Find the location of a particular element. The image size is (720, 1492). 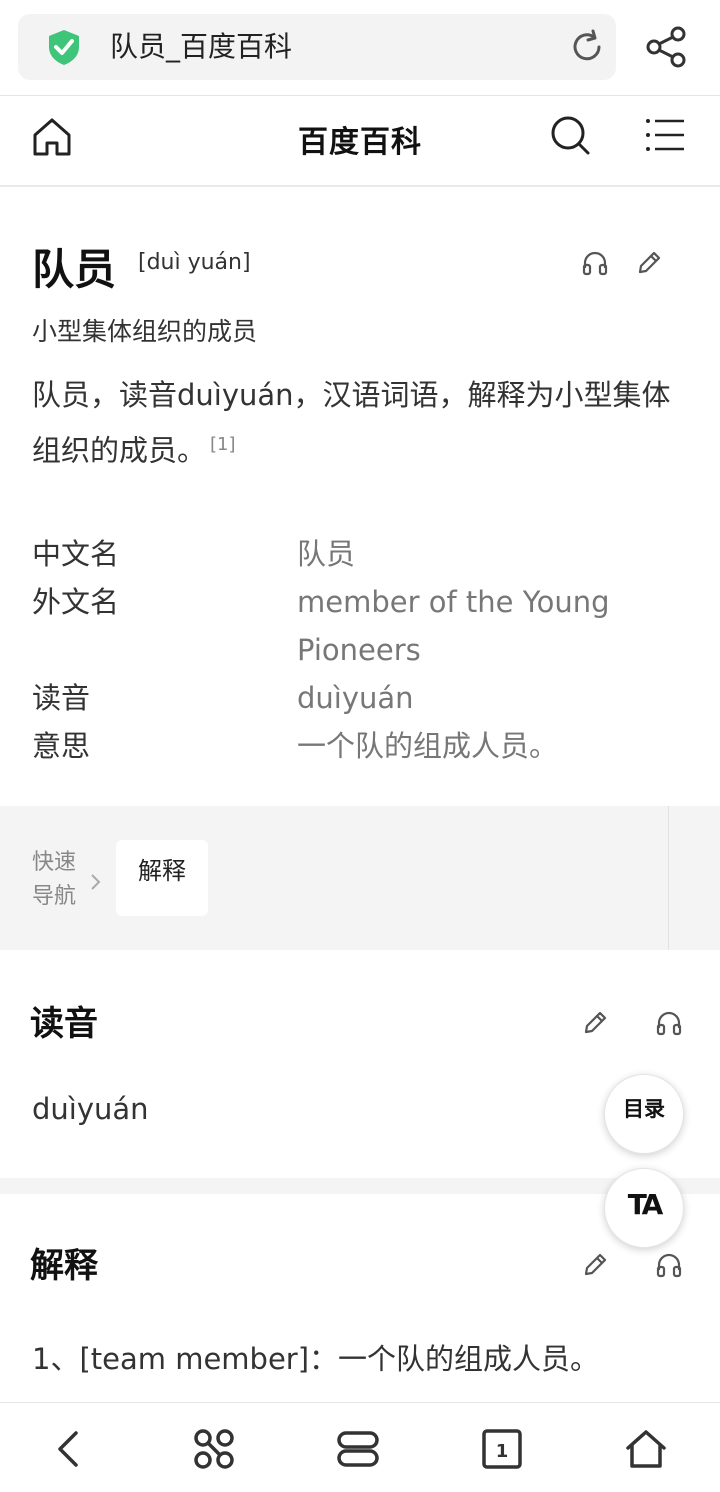

infobox-row: 外文名 member of the Young Pioneers is located at coordinates (362, 626).